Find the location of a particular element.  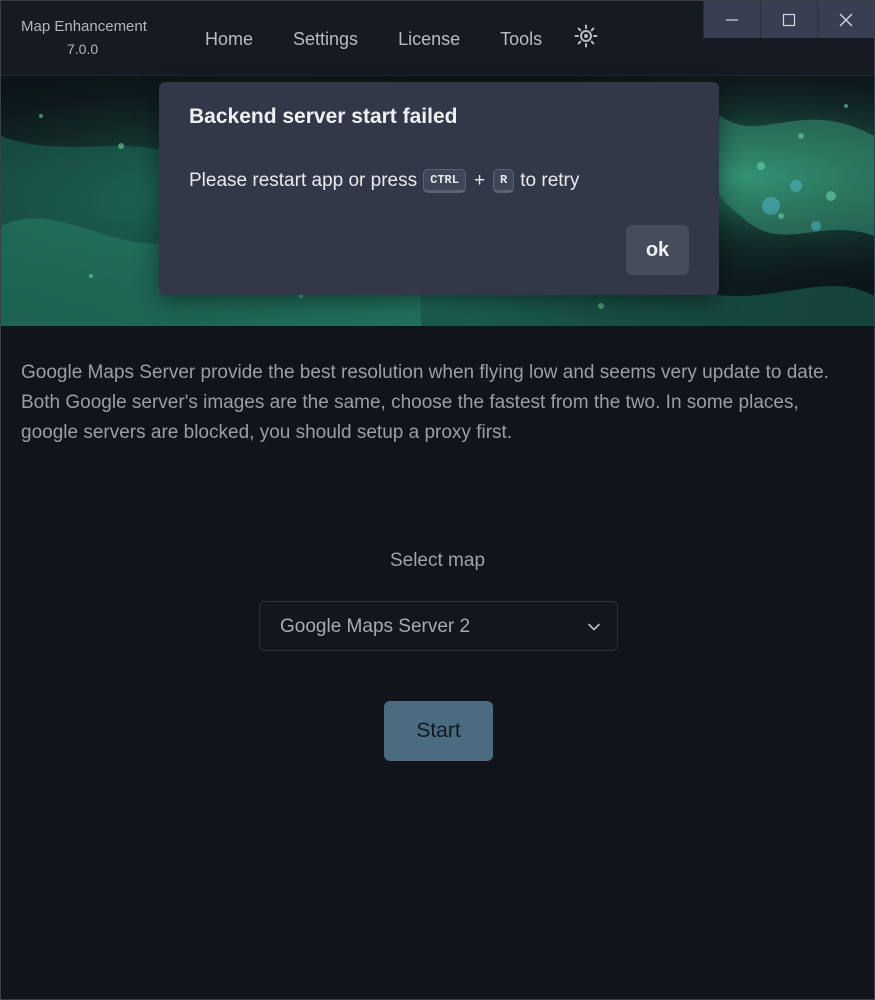

ok-button: ok is located at coordinates (657, 250).